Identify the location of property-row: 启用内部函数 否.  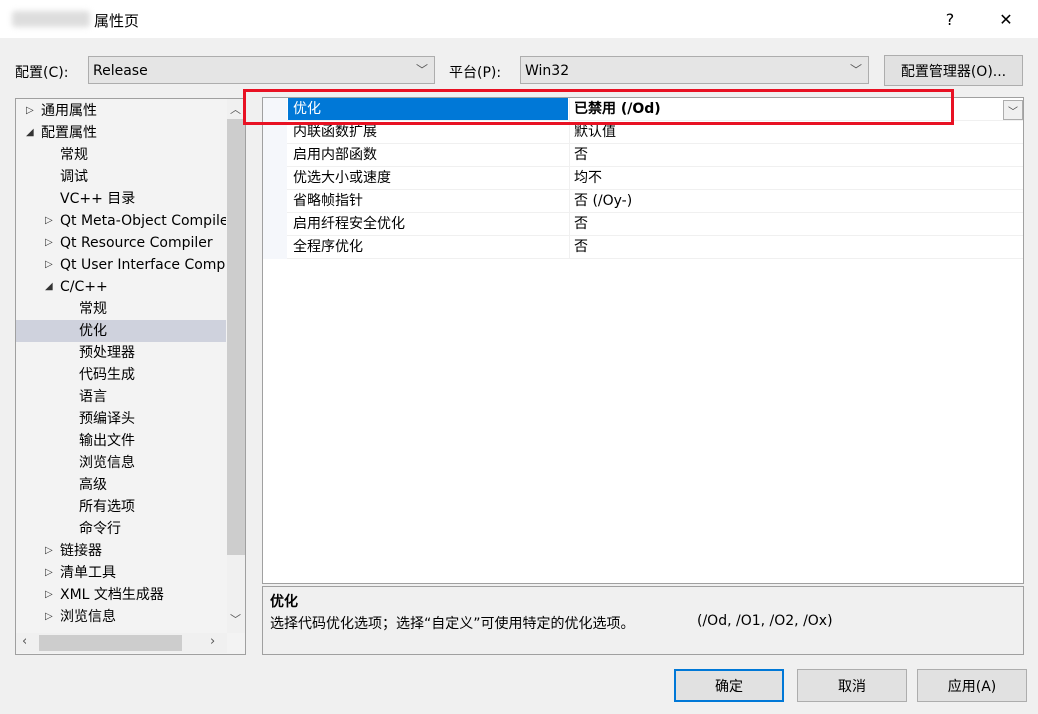
(643, 155).